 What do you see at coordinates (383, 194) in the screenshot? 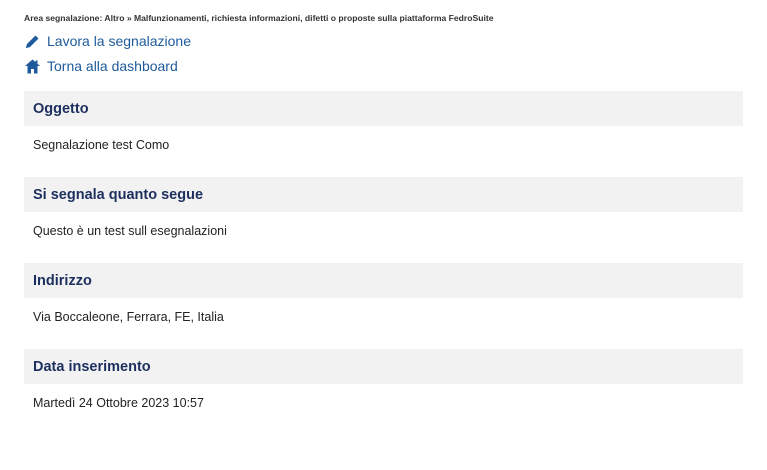
I see `description-heading: Si segnala quanto segue` at bounding box center [383, 194].